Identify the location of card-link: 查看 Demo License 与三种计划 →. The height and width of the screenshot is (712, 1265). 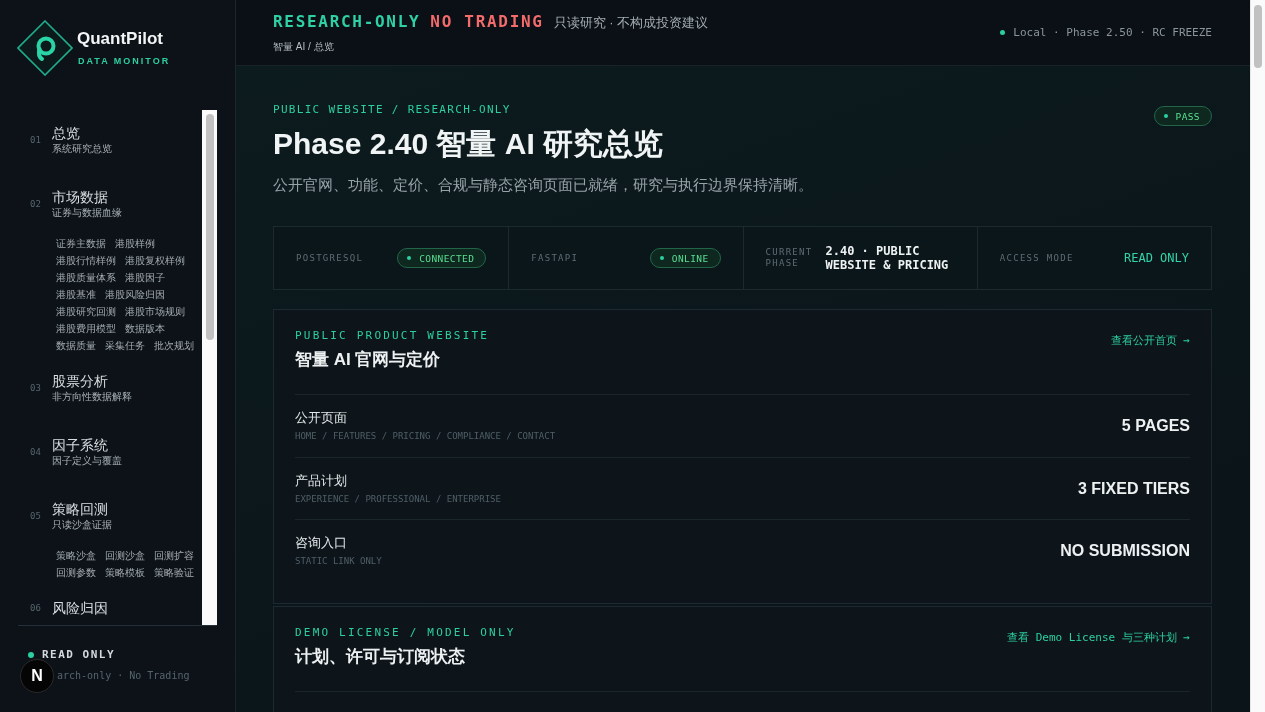
(1098, 637).